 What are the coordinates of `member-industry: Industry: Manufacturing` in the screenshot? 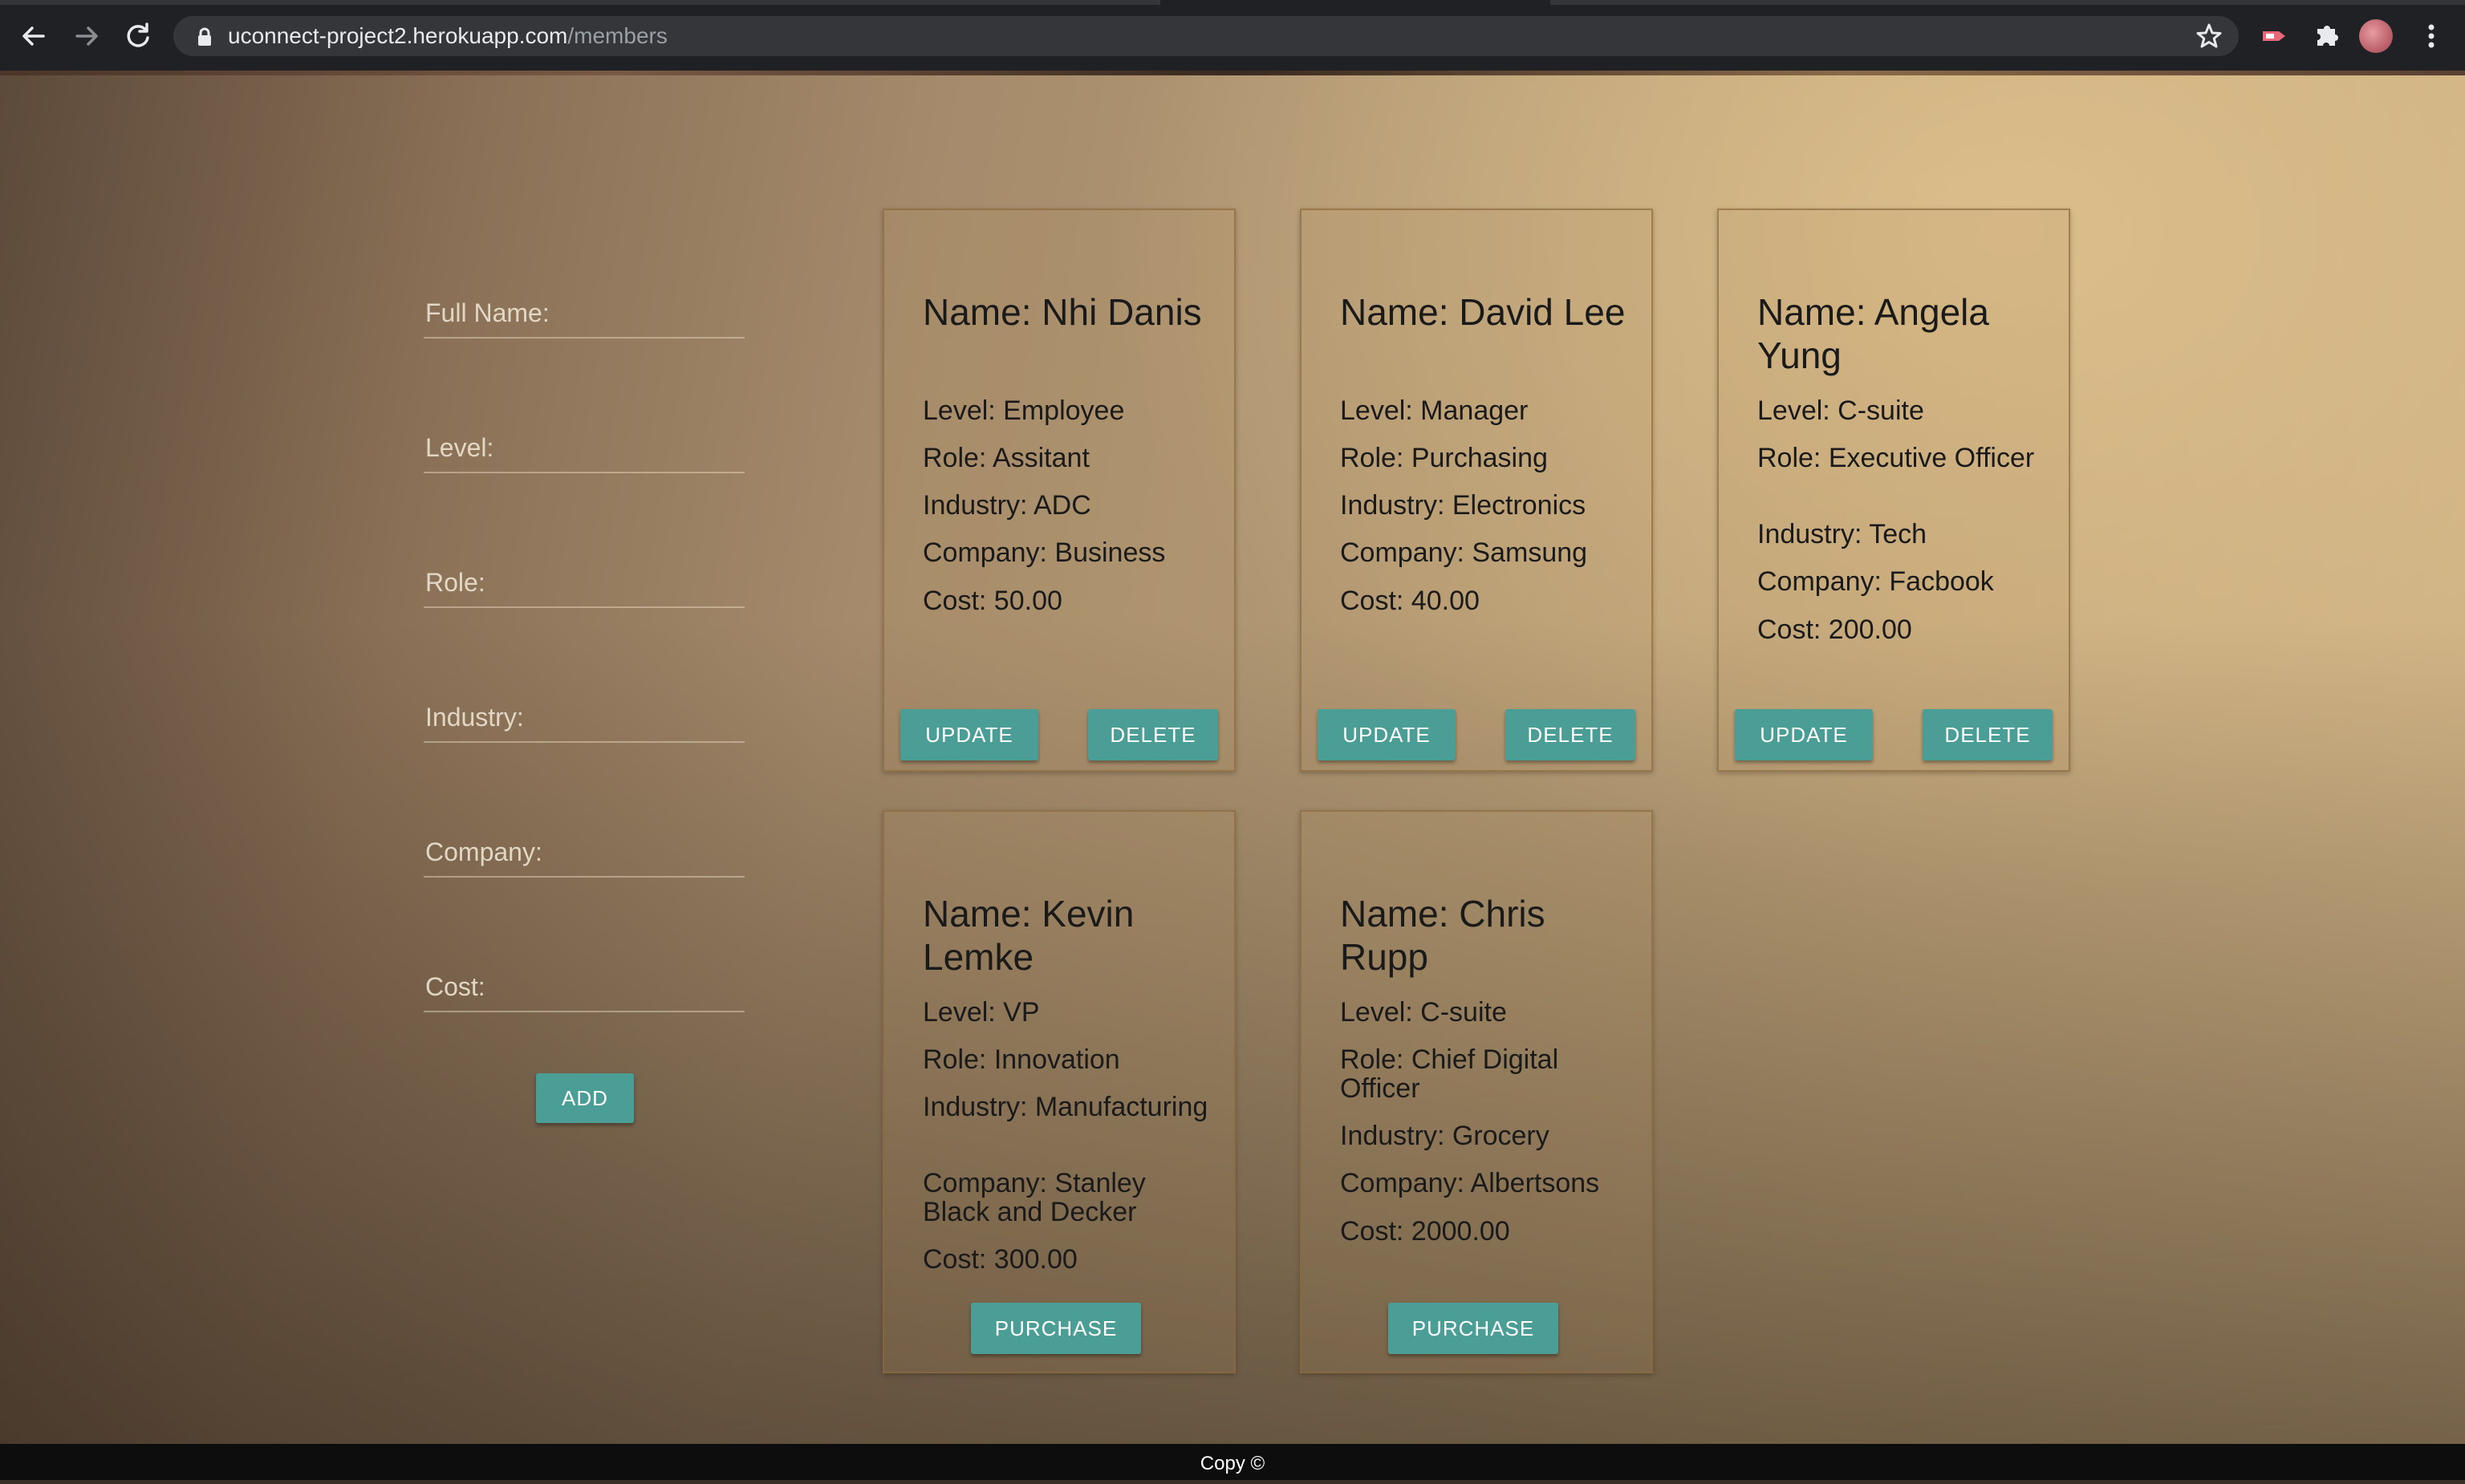 It's located at (1065, 1107).